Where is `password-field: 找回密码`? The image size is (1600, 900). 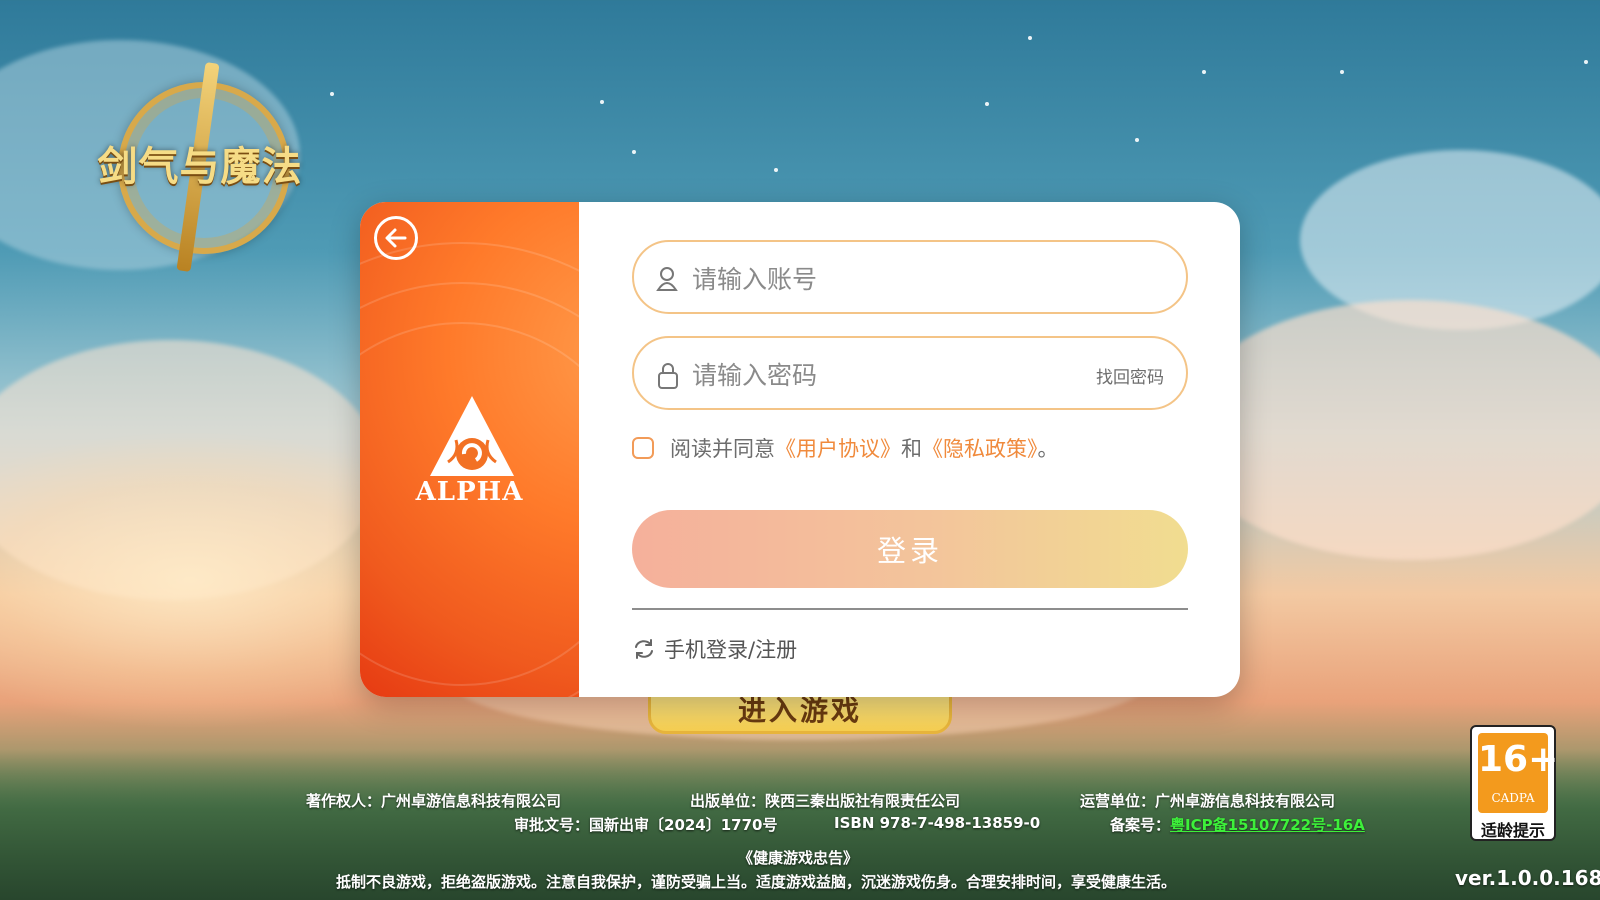
password-field: 找回密码 is located at coordinates (910, 373).